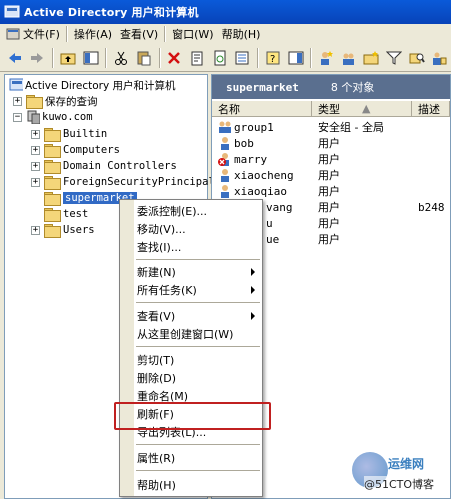 The image size is (451, 499). What do you see at coordinates (406, 464) in the screenshot?
I see `watermark-line1: 运维网` at bounding box center [406, 464].